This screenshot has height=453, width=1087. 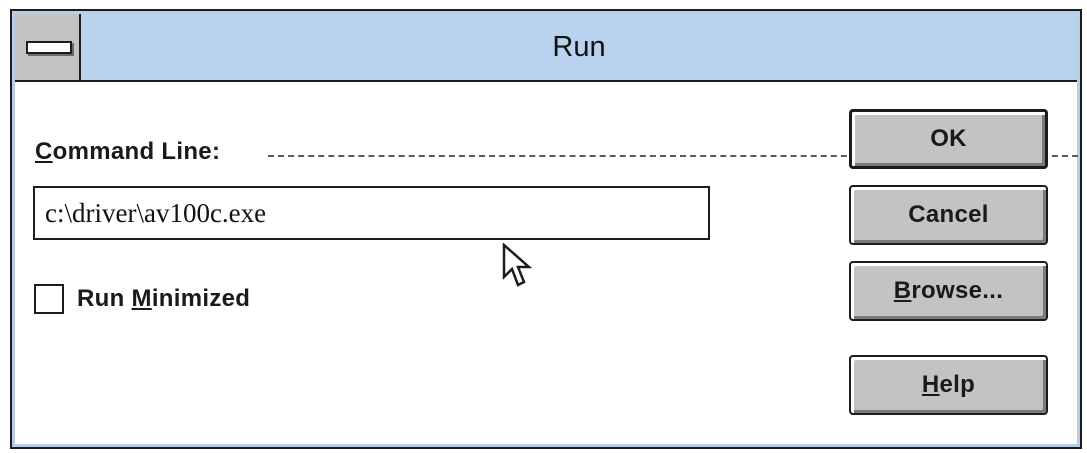 I want to click on cancel-button: Cancel, so click(x=948, y=215).